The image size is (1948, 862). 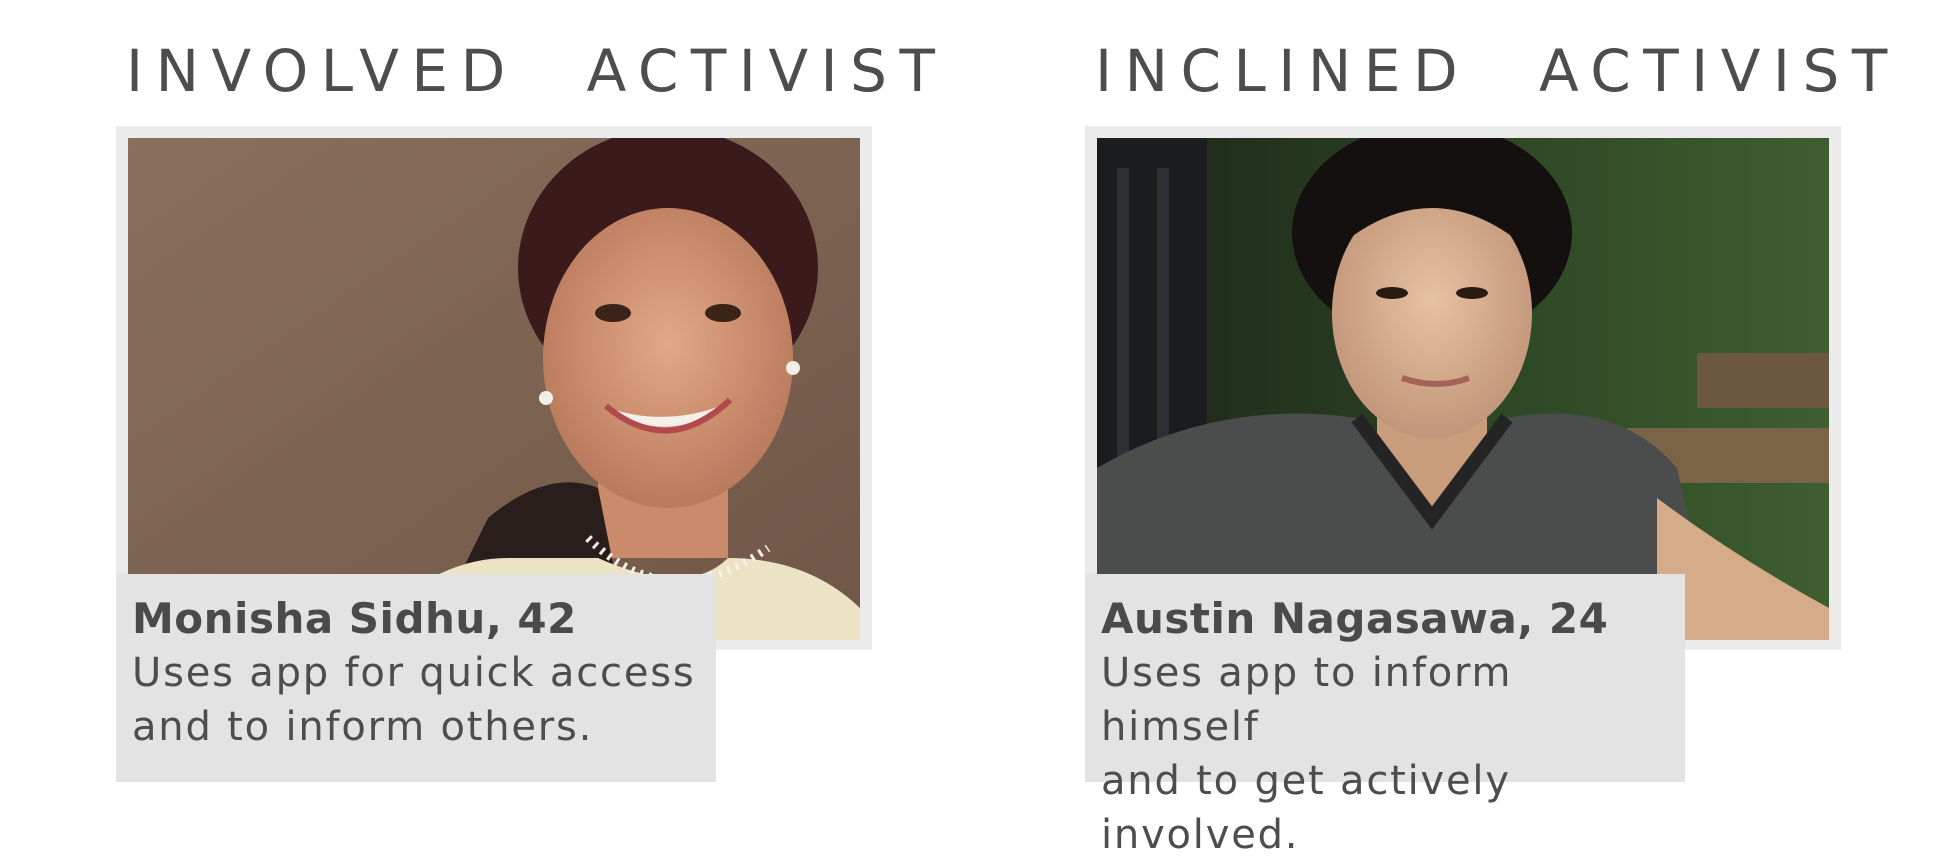 I want to click on persona-name: Austin Nagasawa, 24, so click(x=1355, y=618).